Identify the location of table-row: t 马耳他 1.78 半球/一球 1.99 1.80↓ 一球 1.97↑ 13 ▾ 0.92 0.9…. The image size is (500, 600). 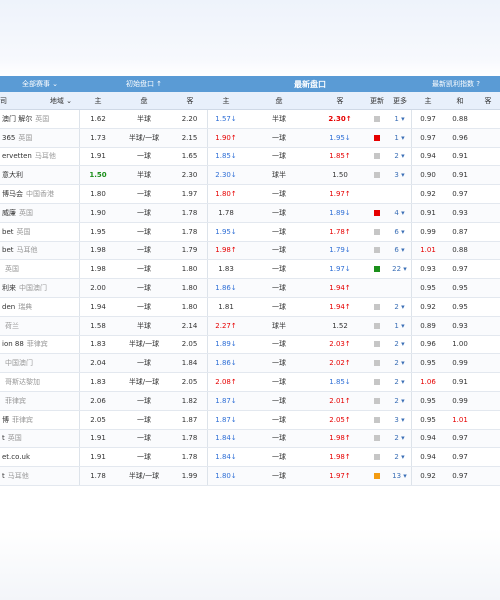
(250, 476).